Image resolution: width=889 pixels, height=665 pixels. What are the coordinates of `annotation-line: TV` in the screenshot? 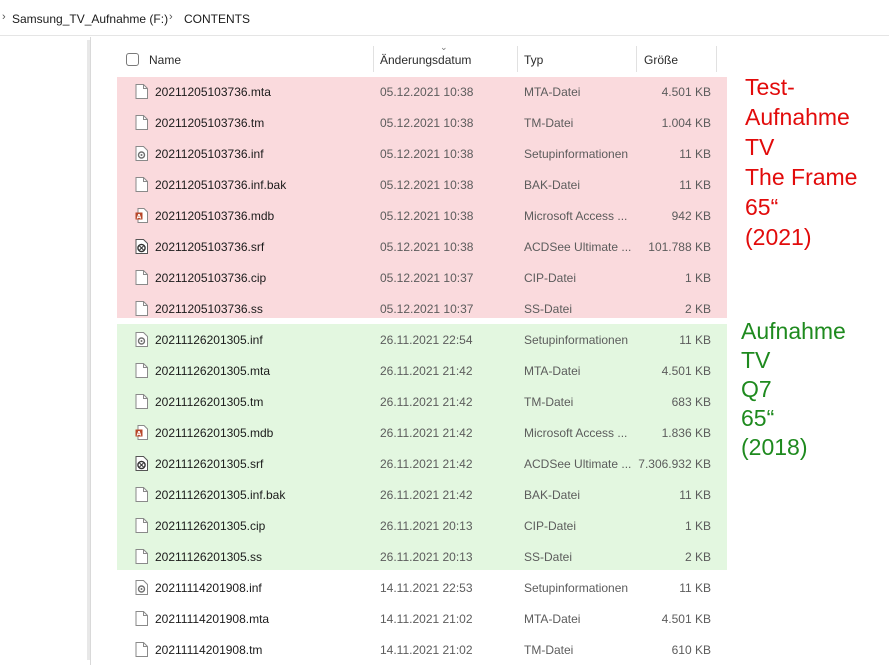 It's located at (760, 147).